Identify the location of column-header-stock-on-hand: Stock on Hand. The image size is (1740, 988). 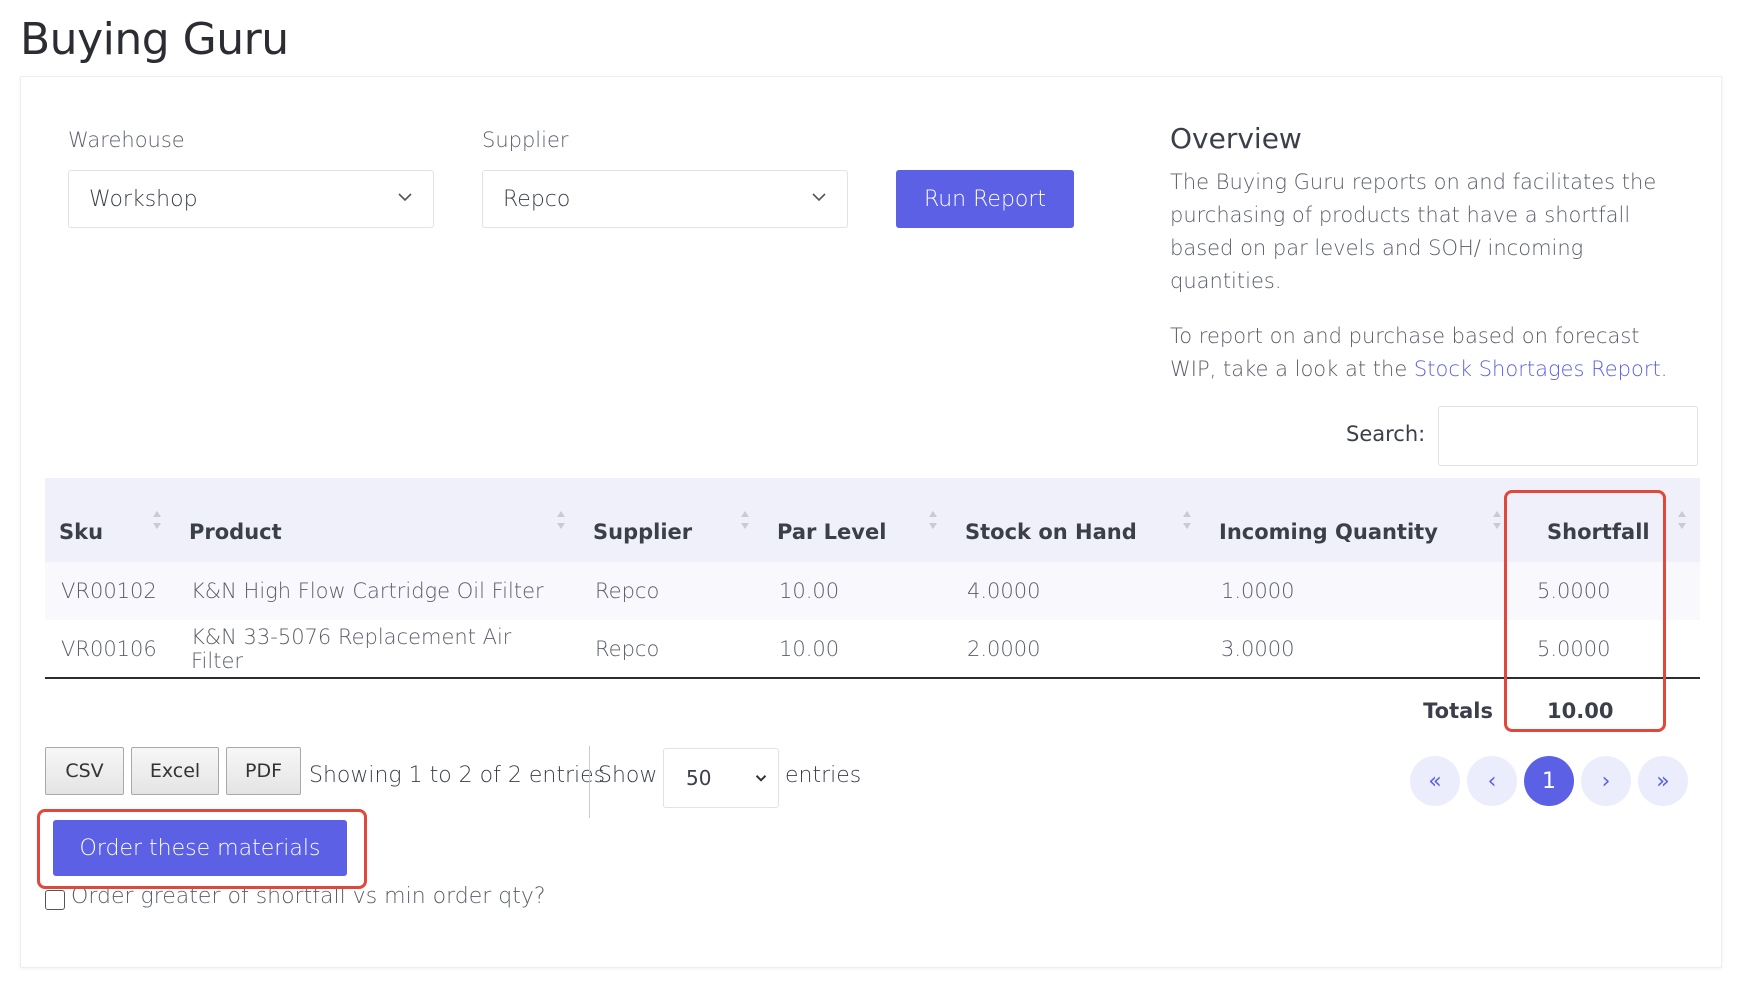
(1078, 520).